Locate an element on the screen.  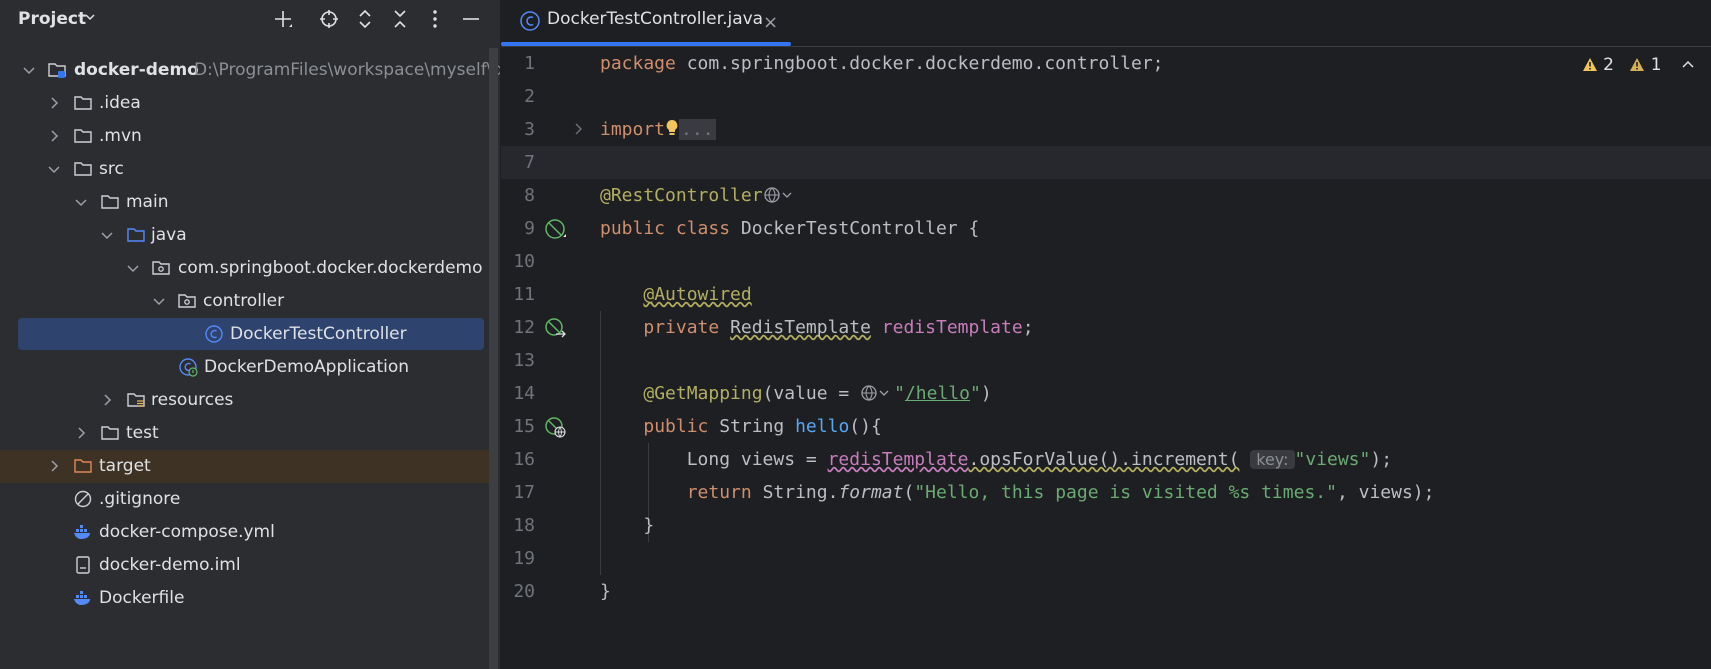
line-number: 1 is located at coordinates (529, 63).